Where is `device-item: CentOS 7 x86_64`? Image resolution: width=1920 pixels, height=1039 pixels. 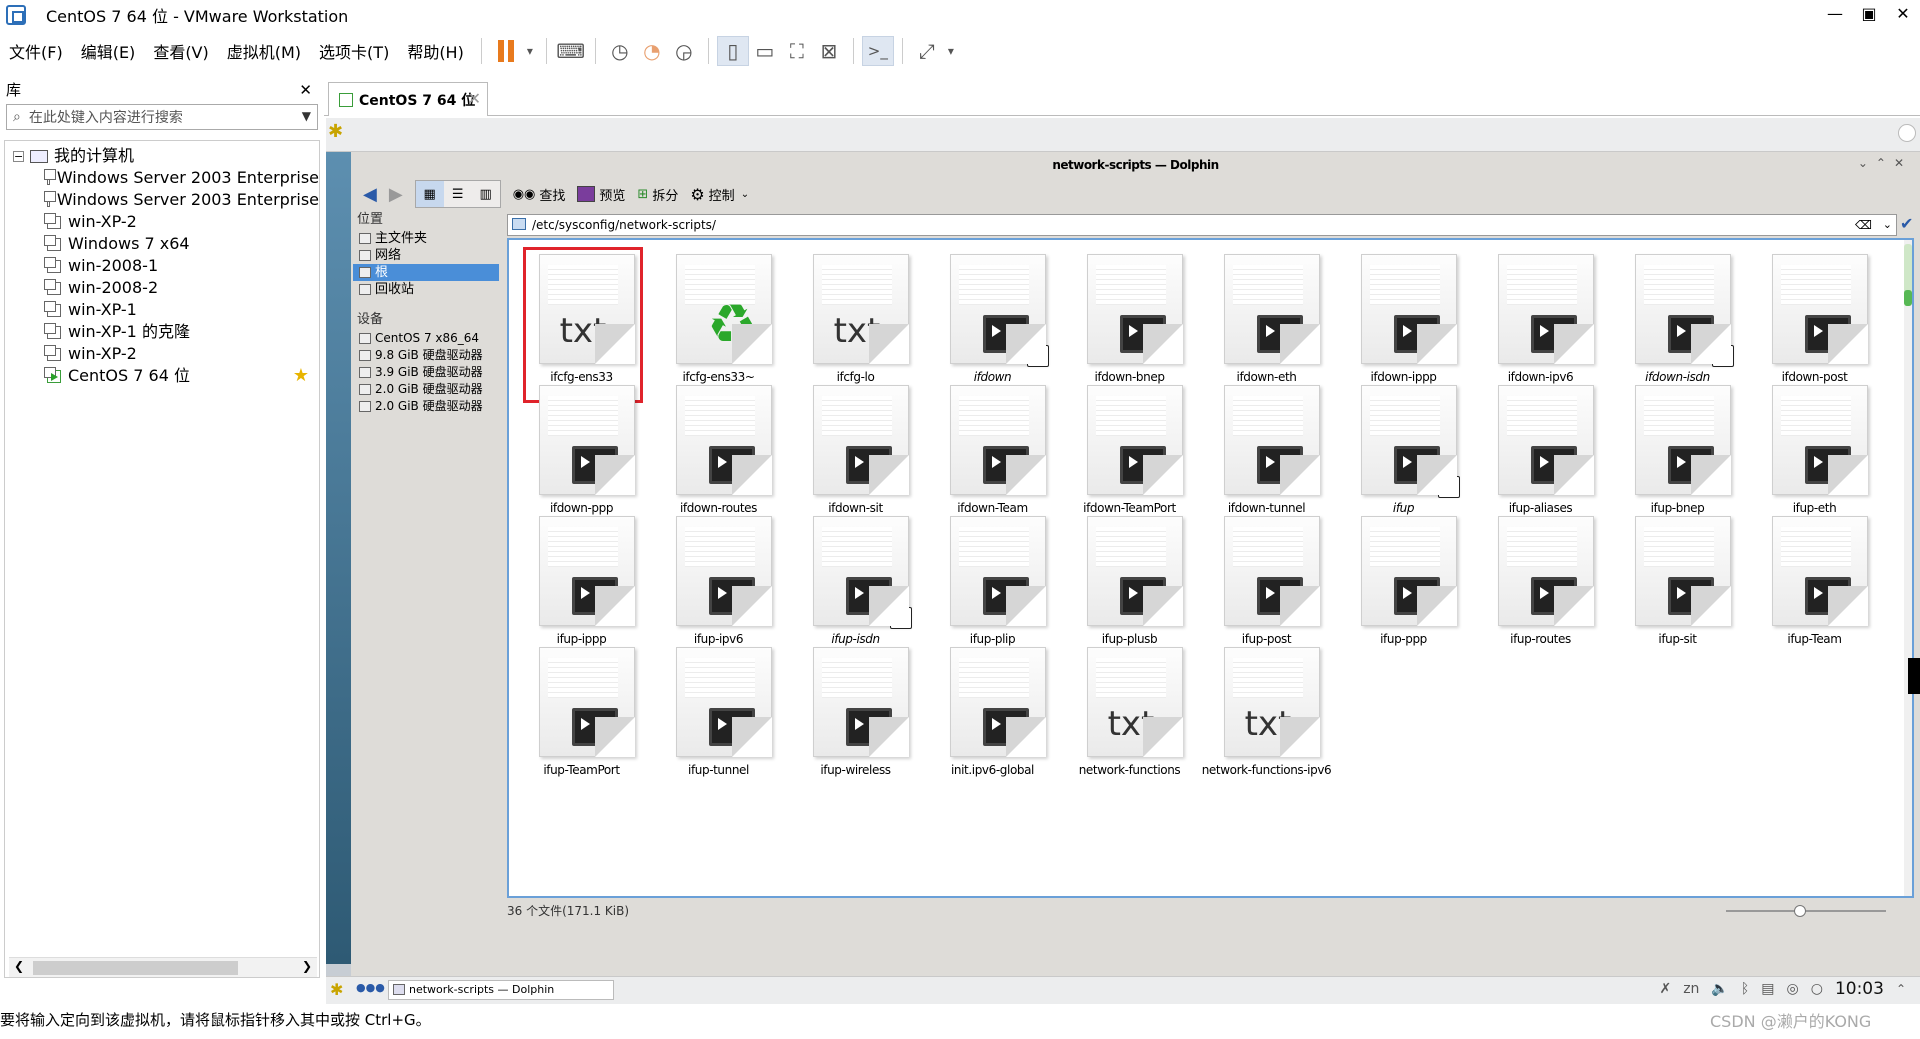
device-item: CentOS 7 x86_64 is located at coordinates (426, 338).